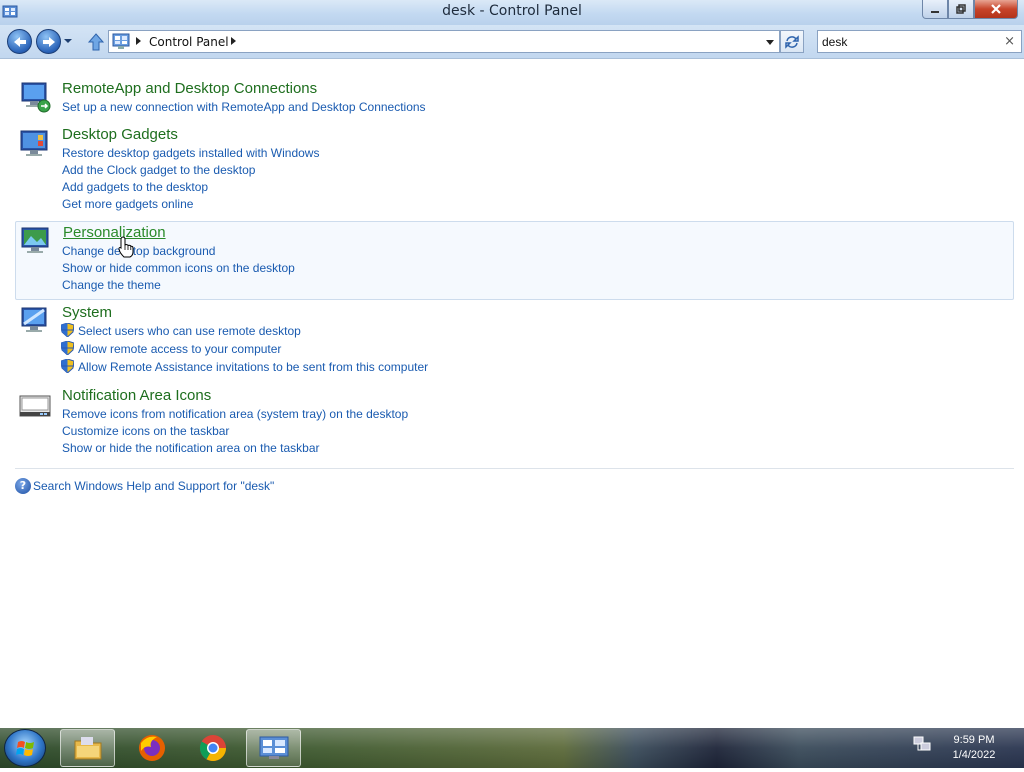  Describe the element at coordinates (512, 748) in the screenshot. I see `taskbar: 9:59 PM 1/4/2022` at that location.